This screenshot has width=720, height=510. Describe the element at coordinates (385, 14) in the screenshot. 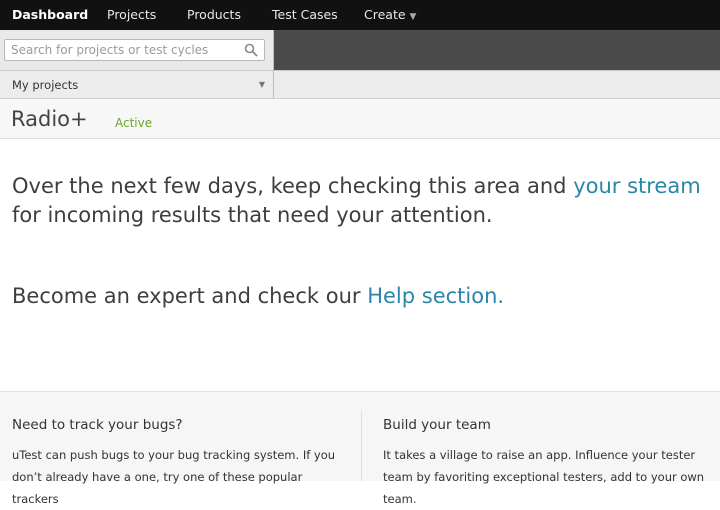

I see `nav-create-label: Create` at that location.